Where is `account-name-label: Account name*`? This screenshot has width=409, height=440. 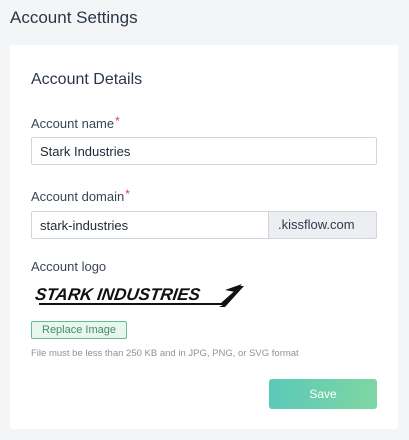
account-name-label: Account name* is located at coordinates (75, 123).